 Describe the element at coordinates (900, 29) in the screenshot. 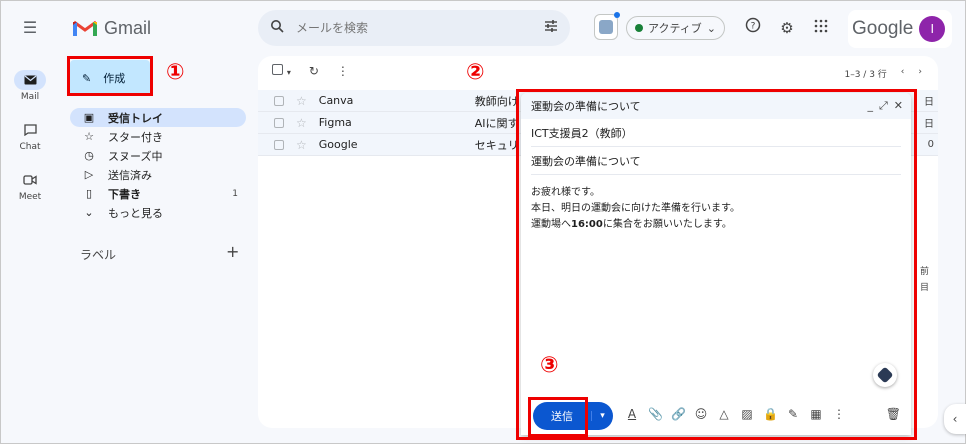

I see `account-box: Google I` at that location.